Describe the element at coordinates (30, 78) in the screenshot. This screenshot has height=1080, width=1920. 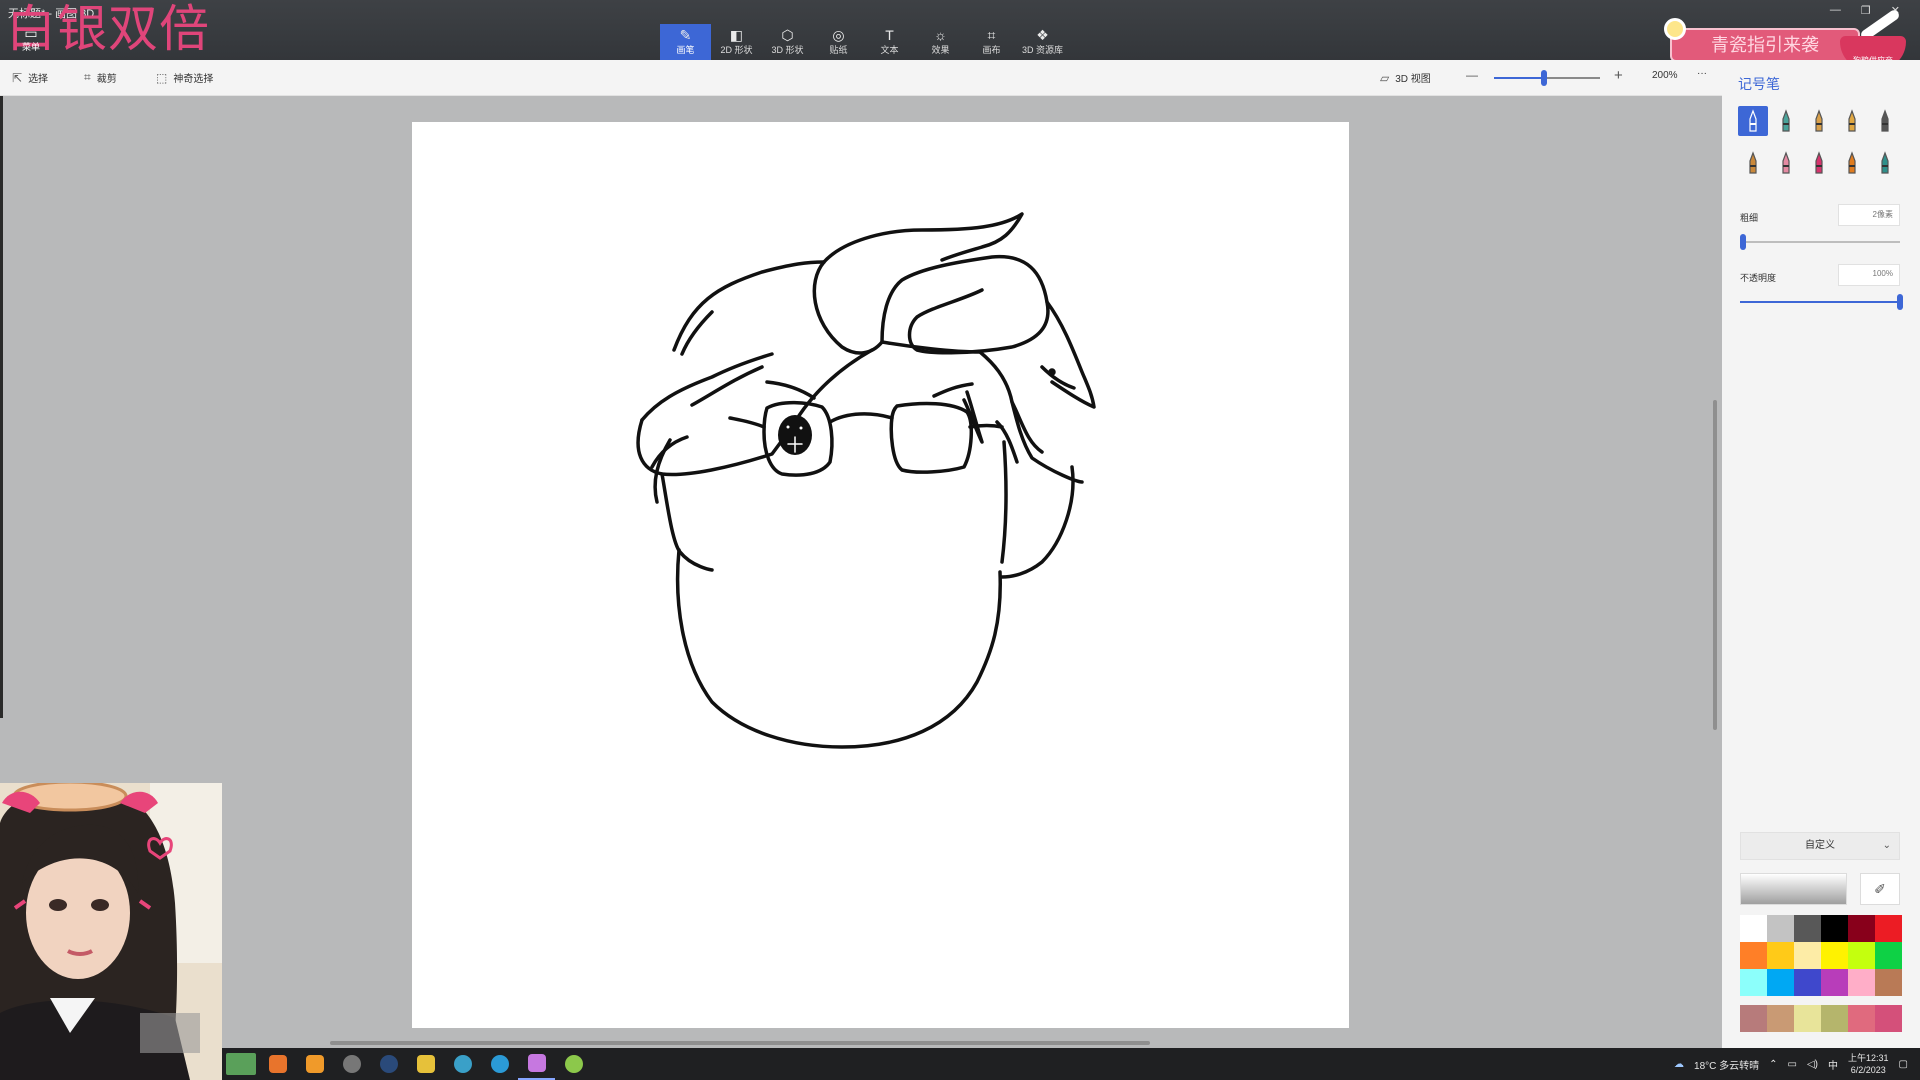
I see `select-button: ⇱ 选择` at that location.